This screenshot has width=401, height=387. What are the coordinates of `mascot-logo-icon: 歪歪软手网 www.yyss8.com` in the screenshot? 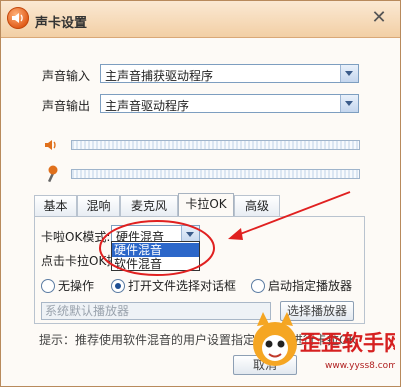 It's located at (327, 341).